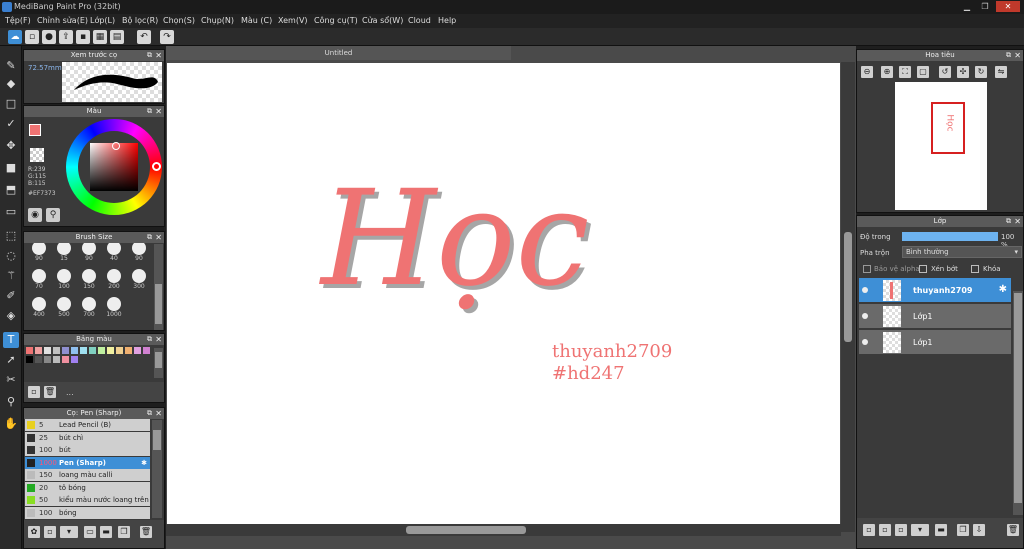 The height and width of the screenshot is (549, 1024). I want to click on save-icon: ▪, so click(83, 37).